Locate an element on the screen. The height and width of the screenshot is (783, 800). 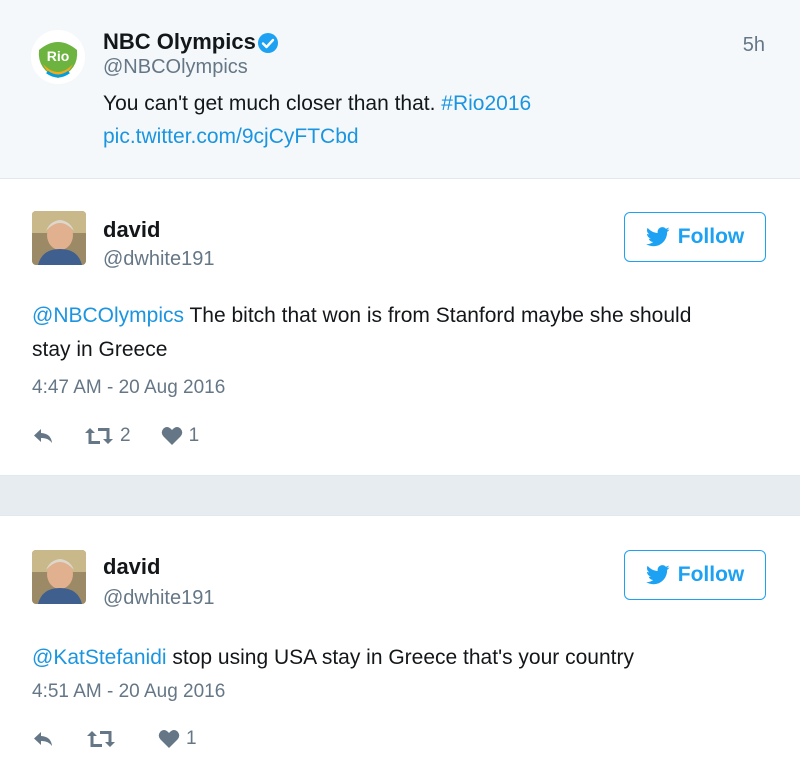
mention-link: @NBCOlympics is located at coordinates (108, 315).